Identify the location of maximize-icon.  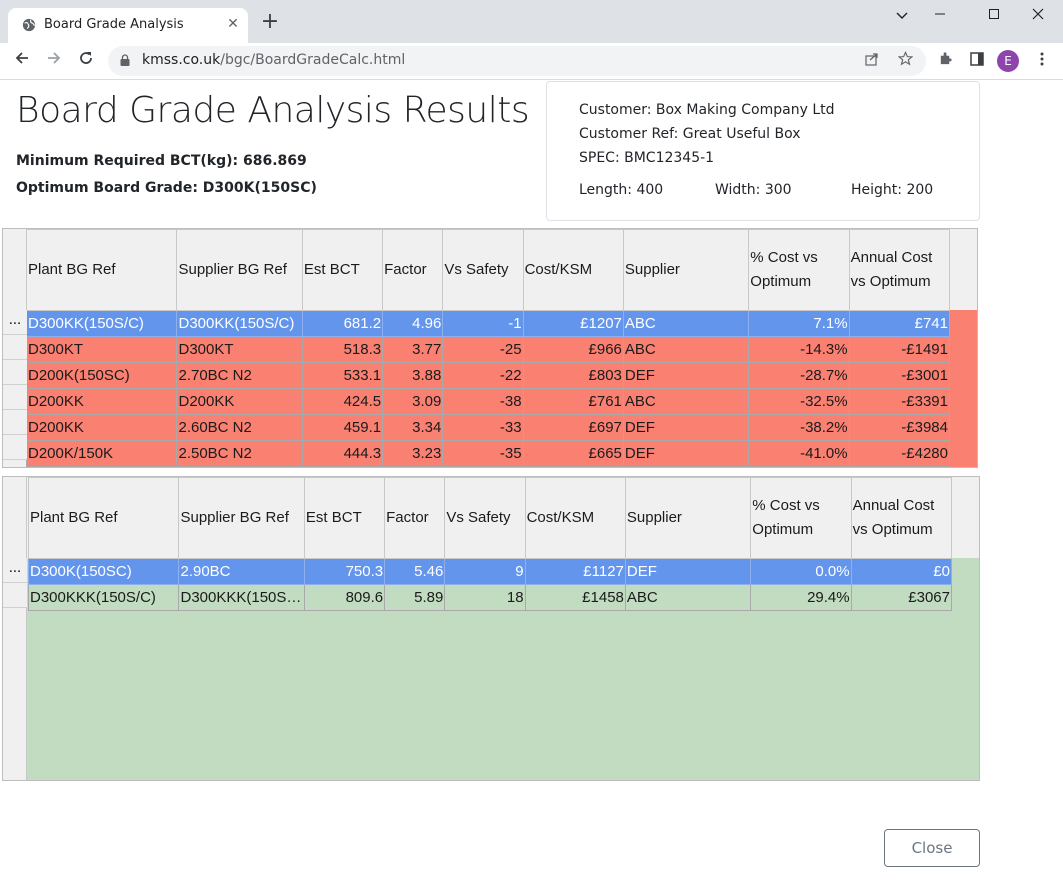
(994, 16).